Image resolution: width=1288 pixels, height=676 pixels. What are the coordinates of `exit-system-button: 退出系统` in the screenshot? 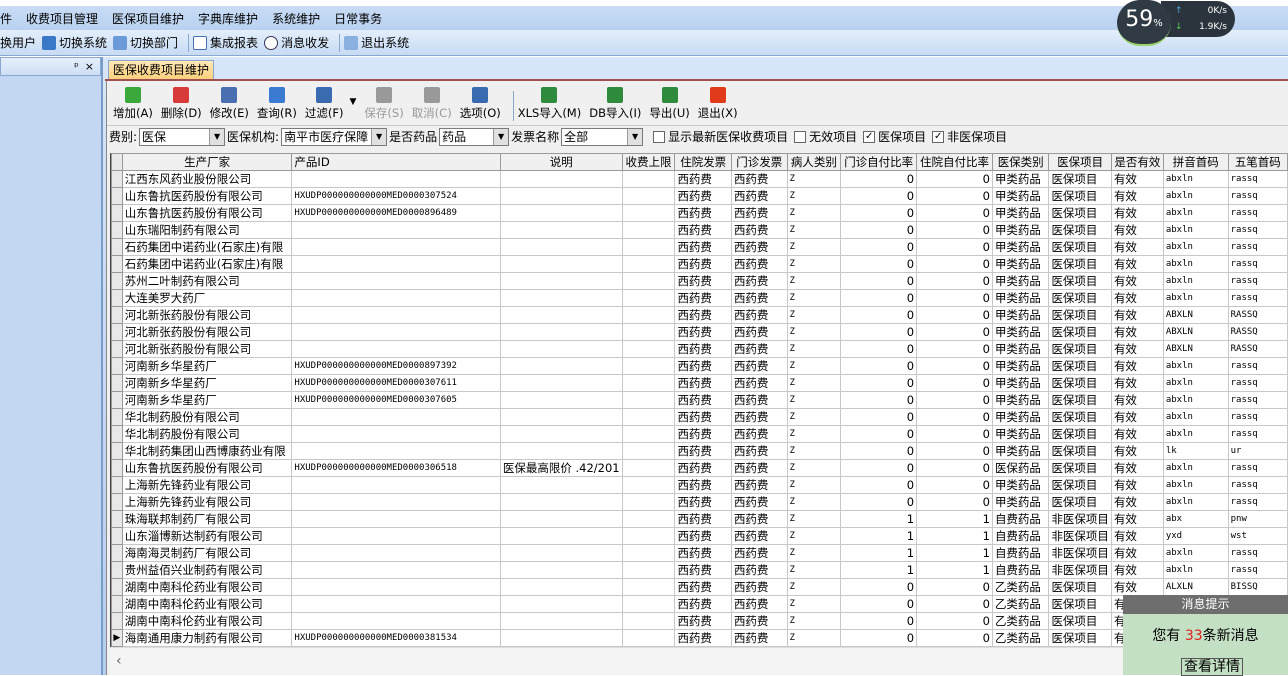 It's located at (376, 42).